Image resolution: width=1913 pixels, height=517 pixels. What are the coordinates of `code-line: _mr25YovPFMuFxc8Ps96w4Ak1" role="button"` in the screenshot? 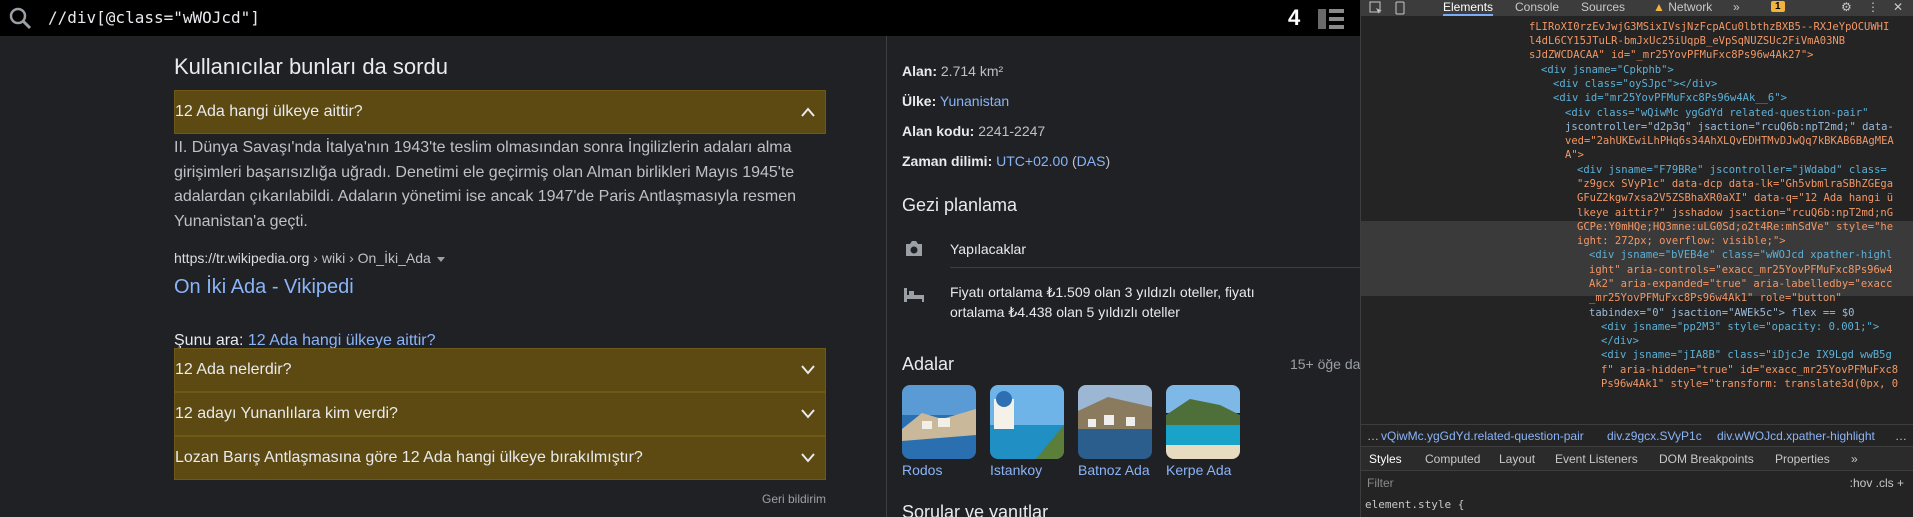 It's located at (1715, 298).